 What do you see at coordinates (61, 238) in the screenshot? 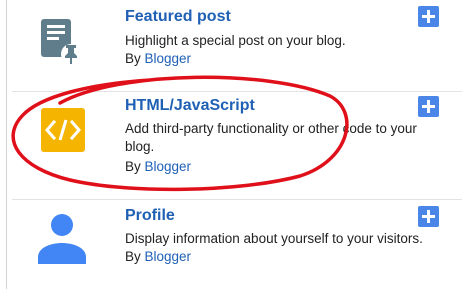
I see `person-icon` at bounding box center [61, 238].